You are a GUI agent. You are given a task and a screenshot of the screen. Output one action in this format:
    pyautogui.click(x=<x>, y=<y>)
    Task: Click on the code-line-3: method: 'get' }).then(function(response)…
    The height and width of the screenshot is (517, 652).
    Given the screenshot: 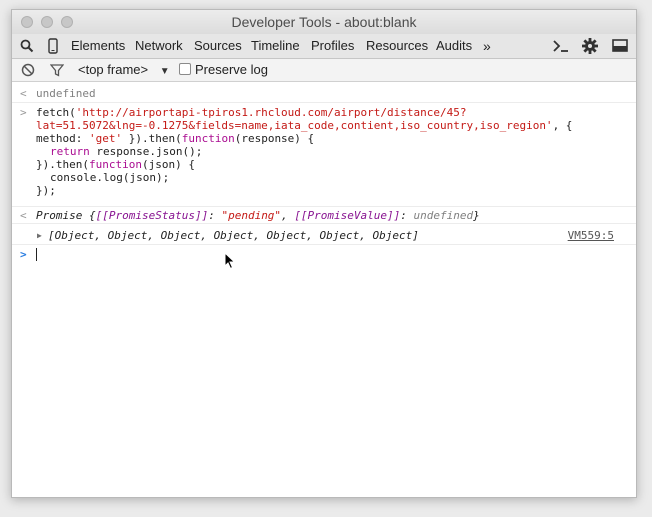 What is the action you would take?
    pyautogui.click(x=175, y=138)
    